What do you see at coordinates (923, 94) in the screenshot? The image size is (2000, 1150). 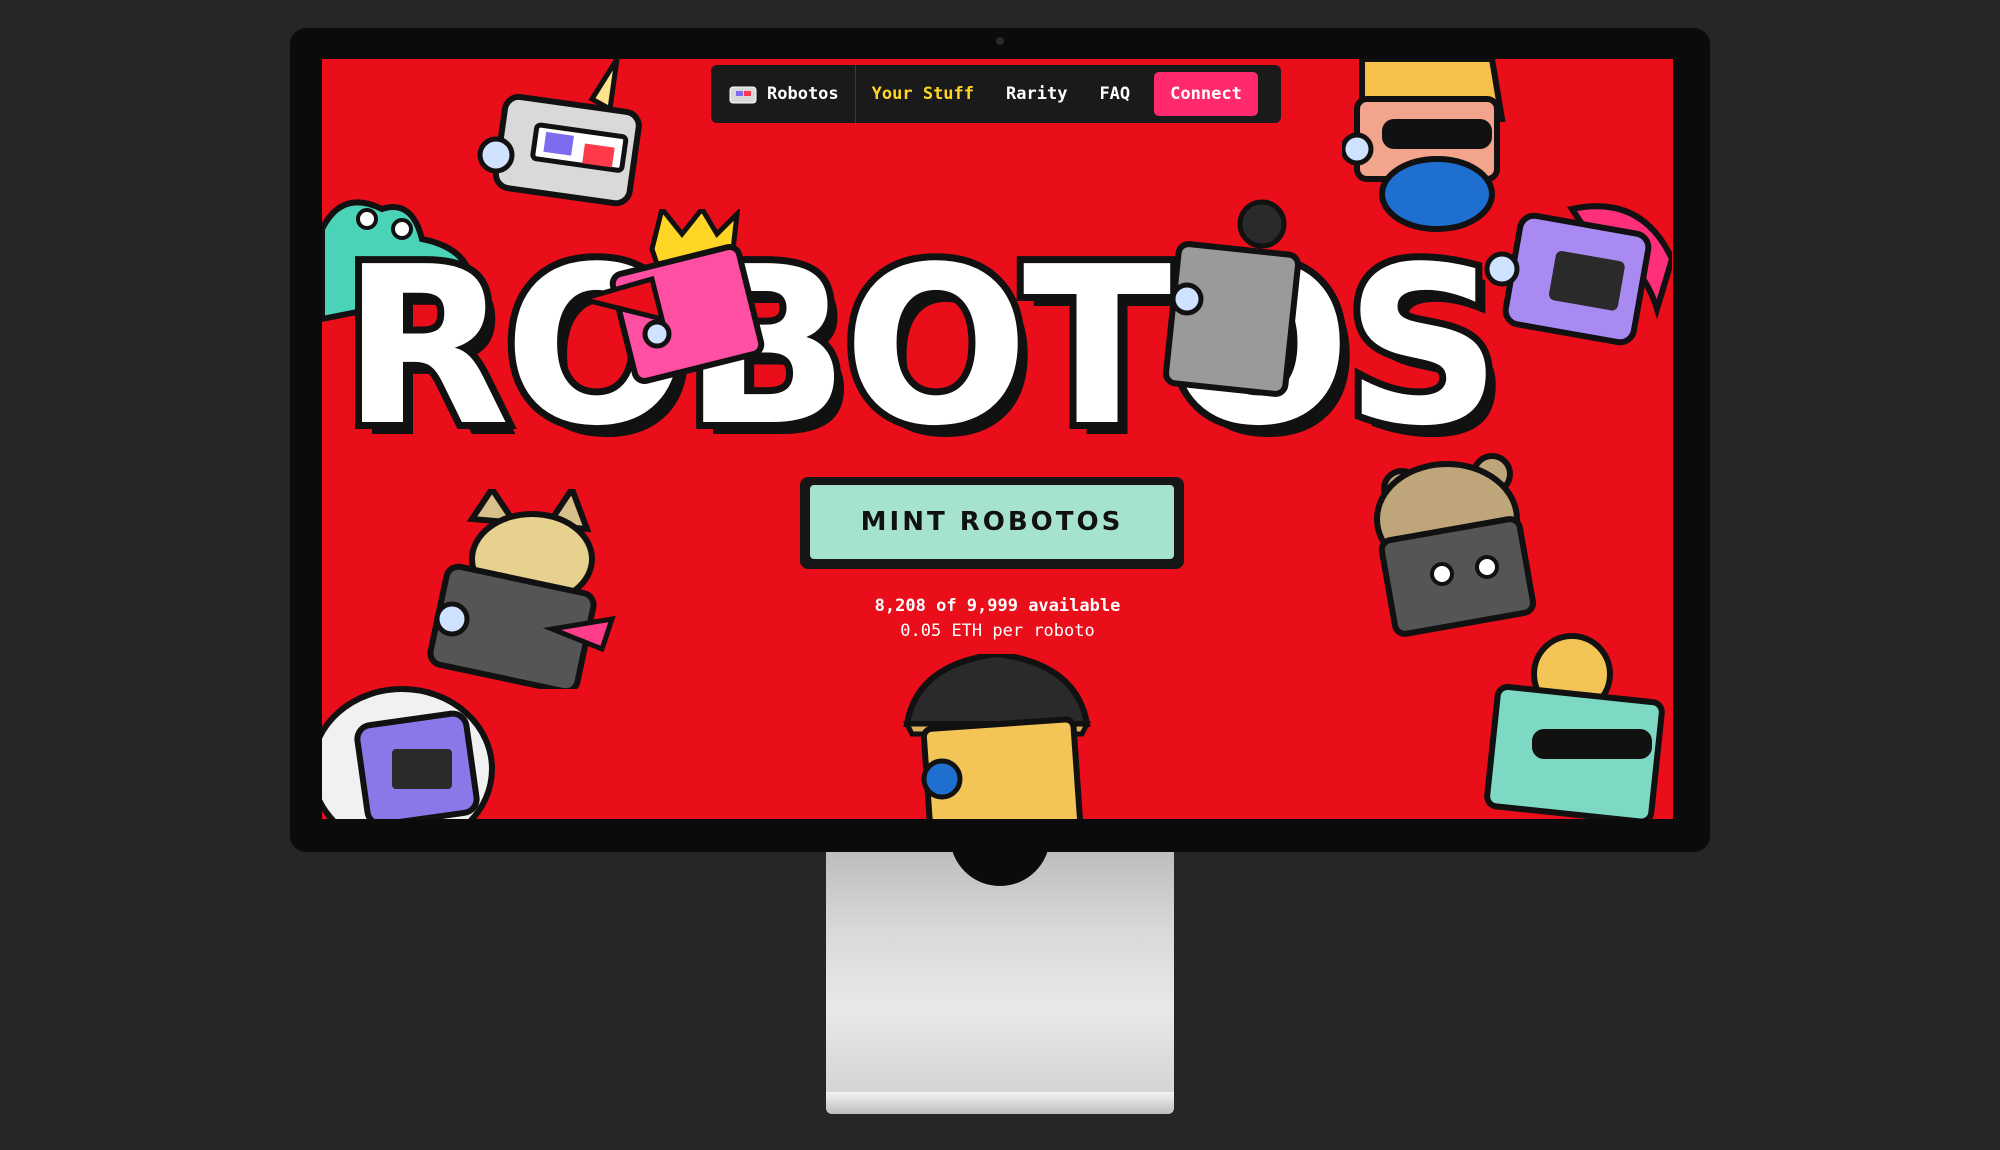 I see `nav-your-stuff: Your Stuff` at bounding box center [923, 94].